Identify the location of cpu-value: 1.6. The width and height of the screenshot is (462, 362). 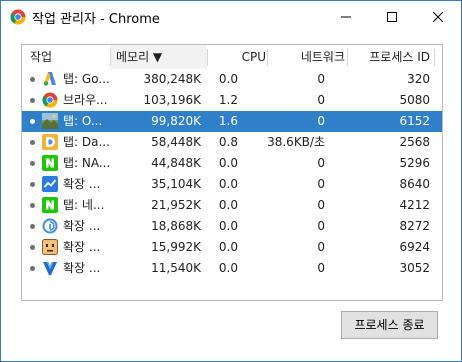
(228, 121).